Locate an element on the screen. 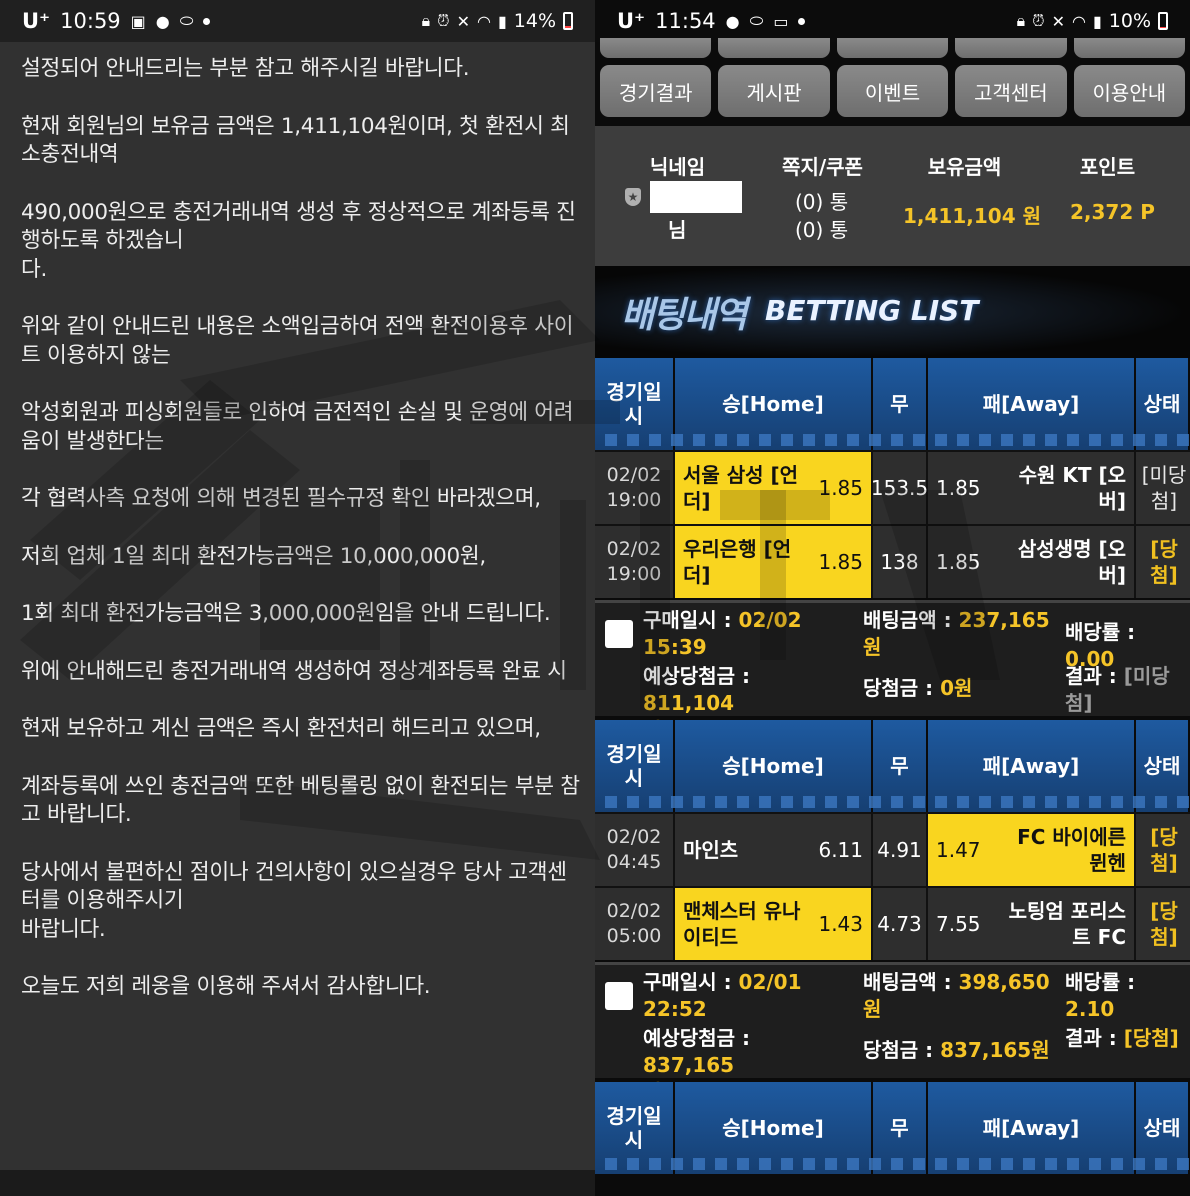 This screenshot has width=1190, height=1196. draw-cell: 4.91 is located at coordinates (900, 850).